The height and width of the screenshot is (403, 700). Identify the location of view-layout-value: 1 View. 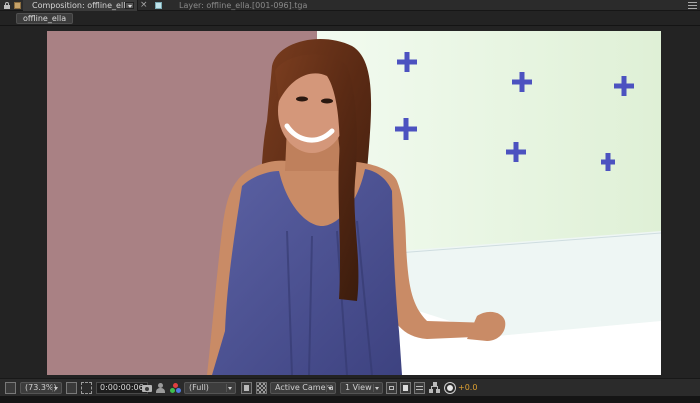
(358, 387).